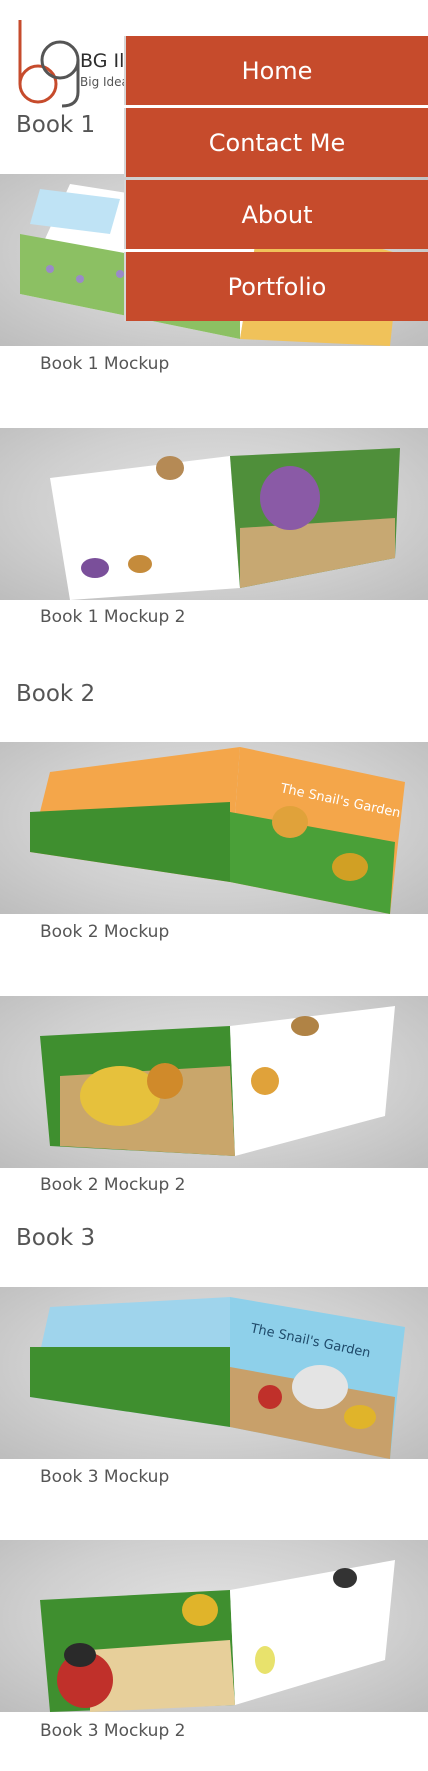  Describe the element at coordinates (276, 286) in the screenshot. I see `menu-item-portfolio: Portfolio` at that location.